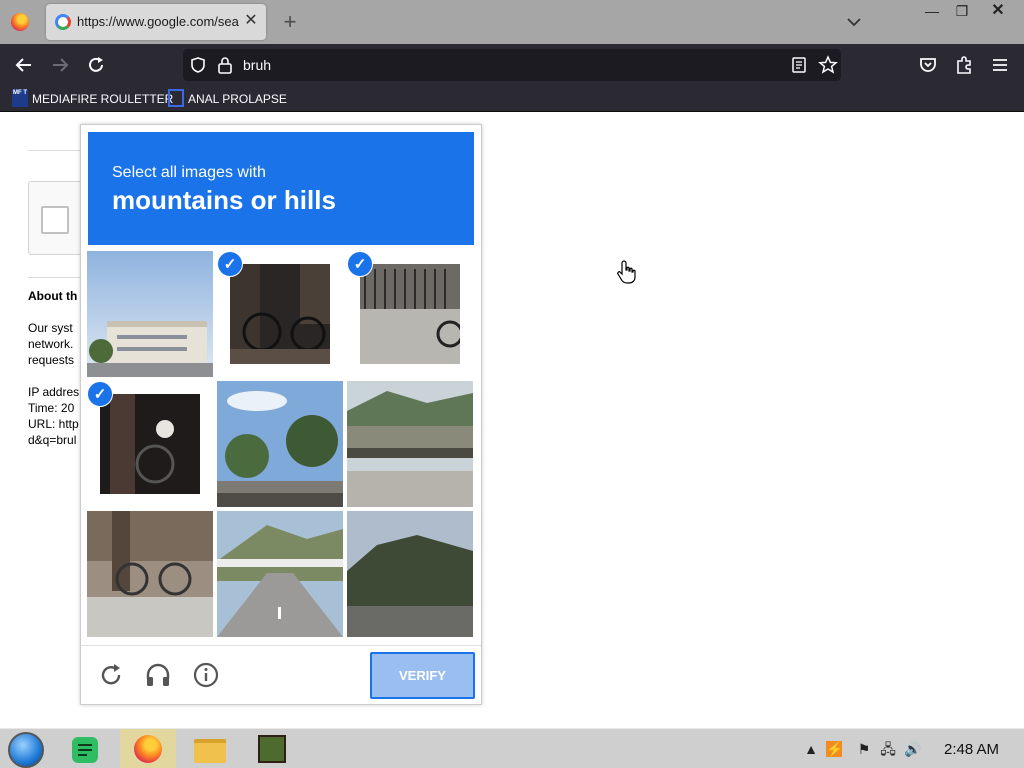 The height and width of the screenshot is (768, 1024). Describe the element at coordinates (834, 749) in the screenshot. I see `tray-app-icon: ⚡` at that location.